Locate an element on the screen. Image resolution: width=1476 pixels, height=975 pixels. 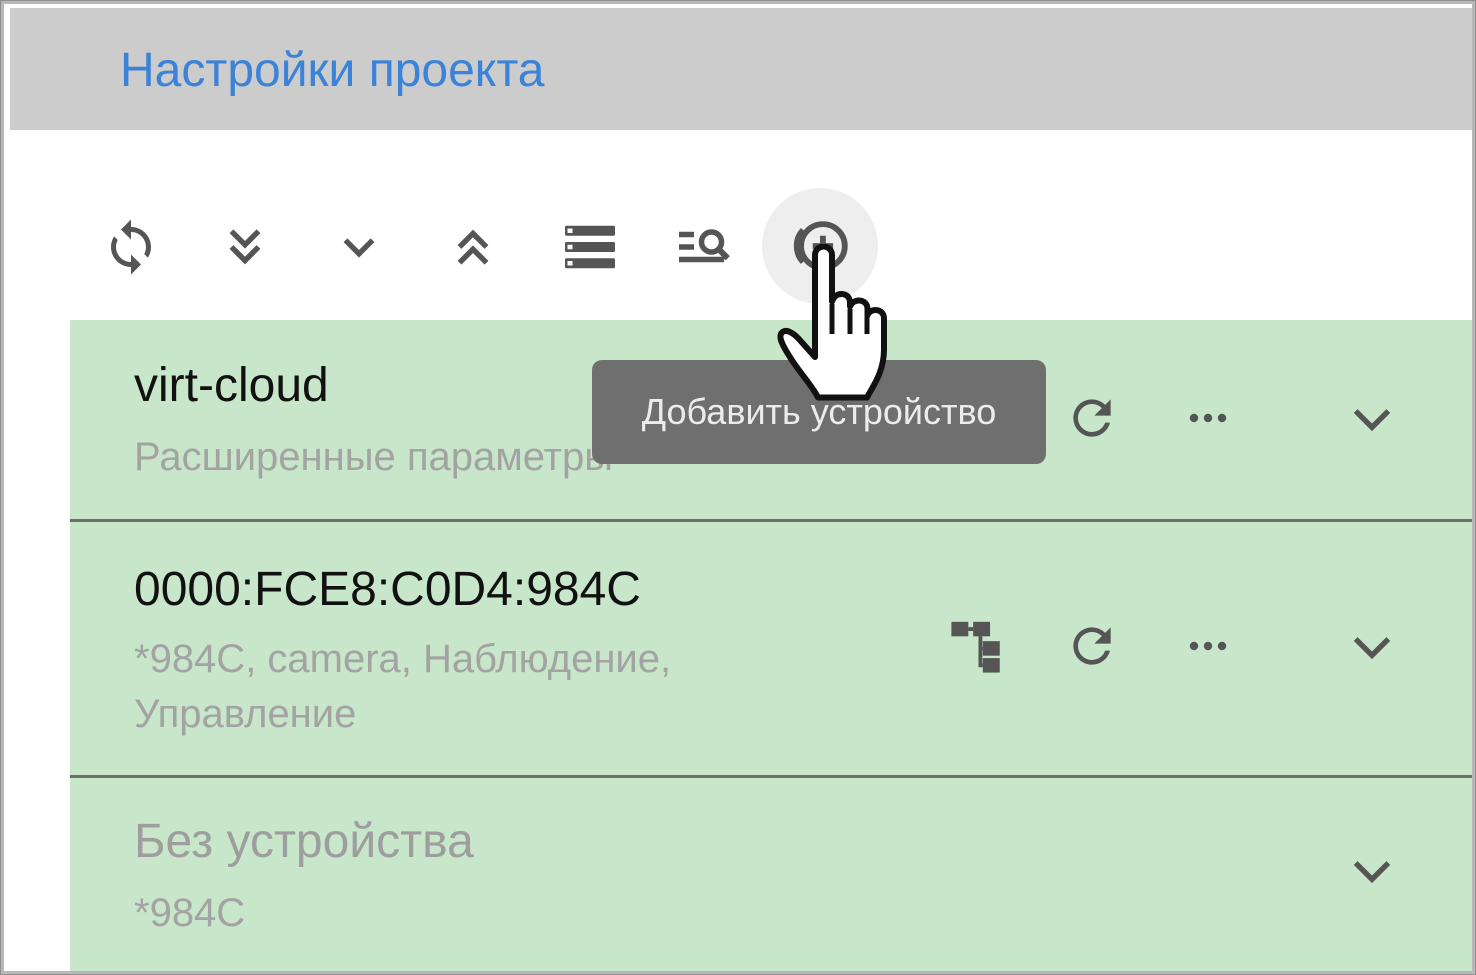
topology-button is located at coordinates (978, 646).